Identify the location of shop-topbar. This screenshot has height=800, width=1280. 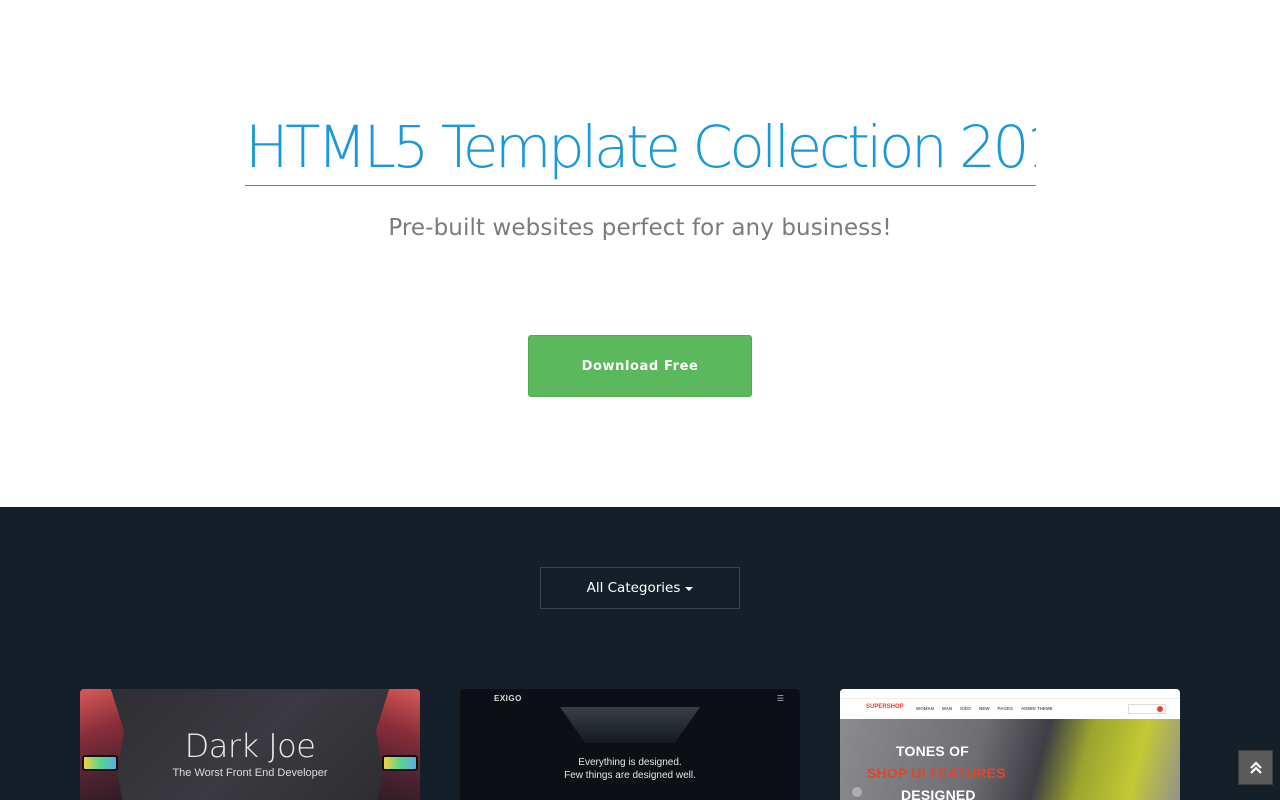
(1010, 694).